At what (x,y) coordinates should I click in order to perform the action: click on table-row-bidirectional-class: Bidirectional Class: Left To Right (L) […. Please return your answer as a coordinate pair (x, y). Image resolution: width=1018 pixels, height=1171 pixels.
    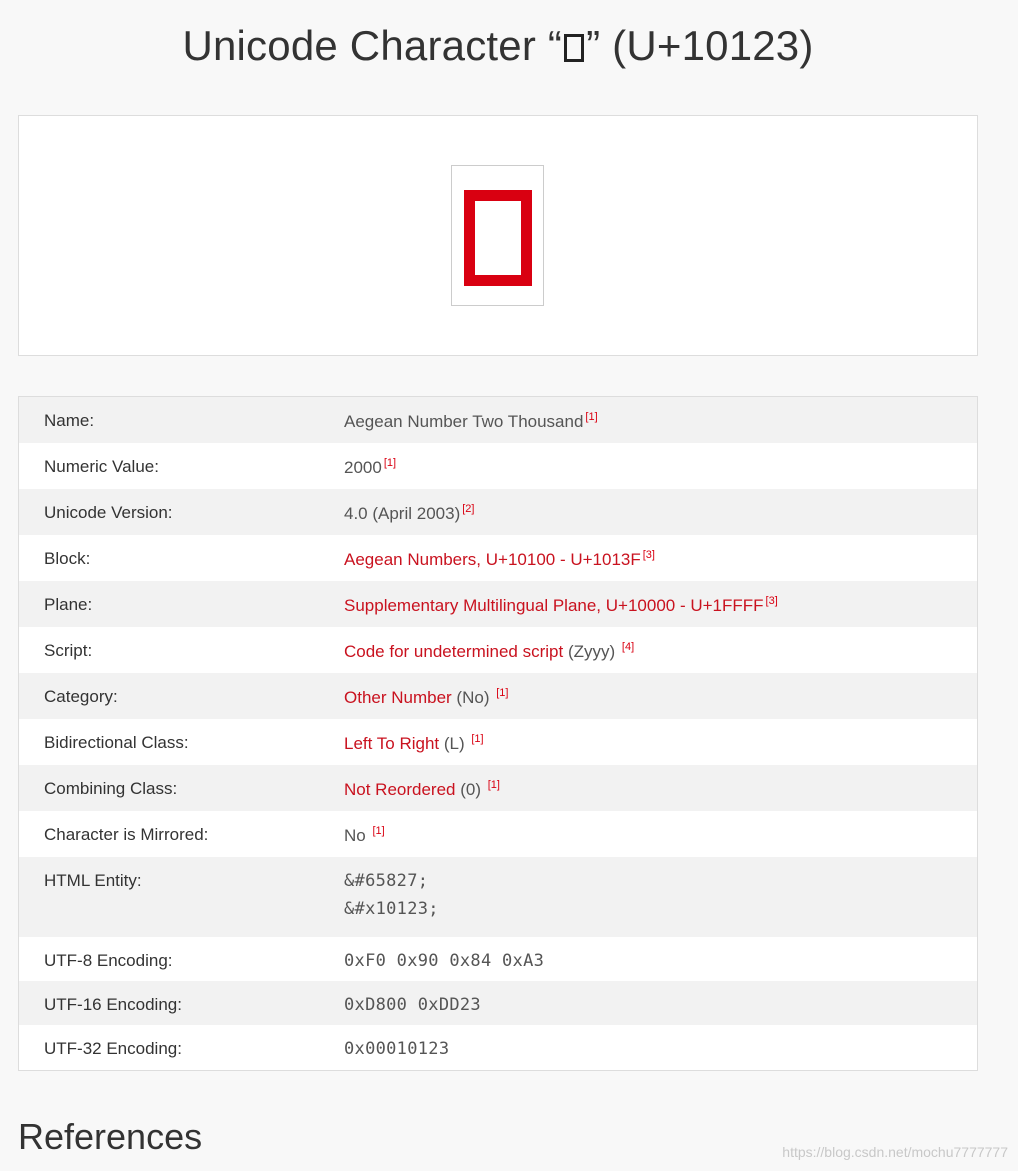
    Looking at the image, I should click on (498, 742).